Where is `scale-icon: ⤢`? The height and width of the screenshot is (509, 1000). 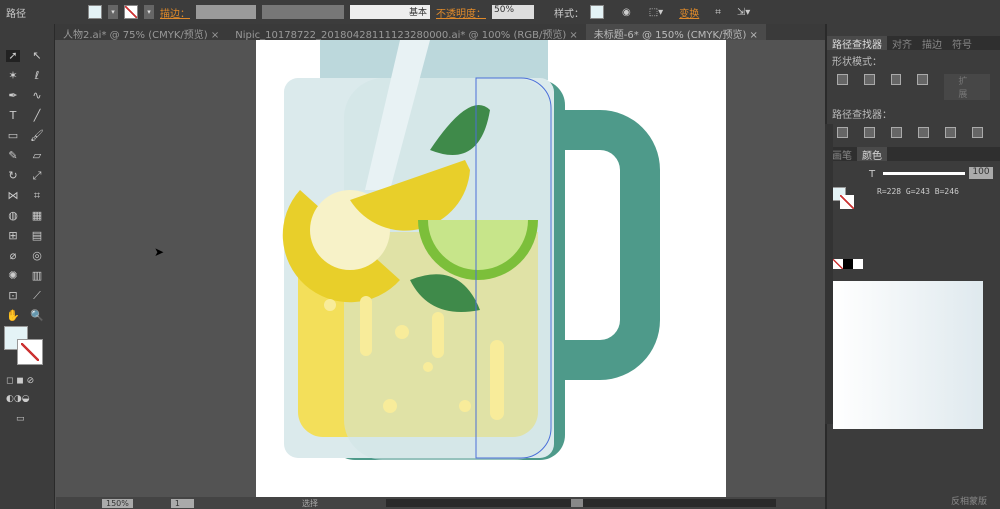
scale-icon: ⤢ is located at coordinates (37, 176).